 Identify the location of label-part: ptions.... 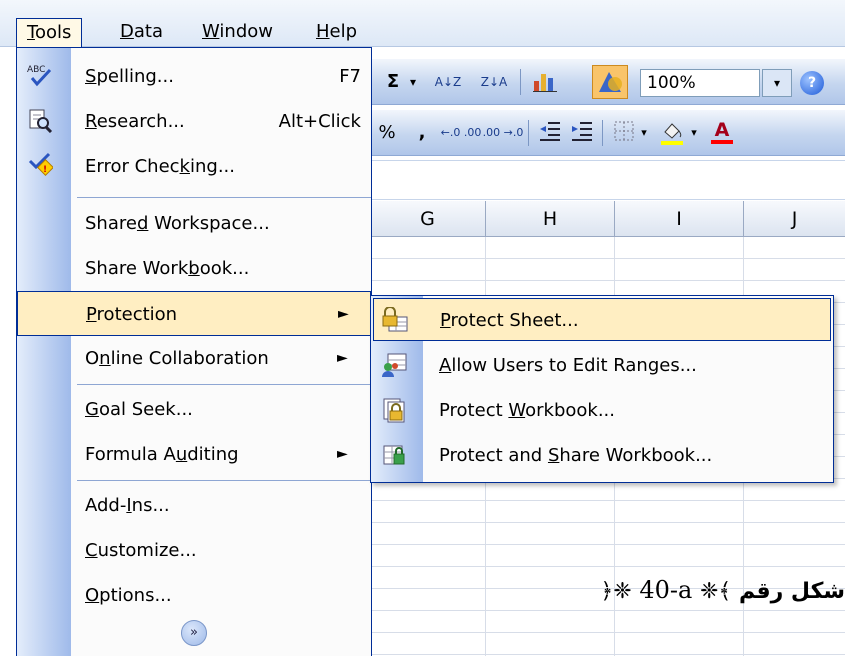
(135, 595).